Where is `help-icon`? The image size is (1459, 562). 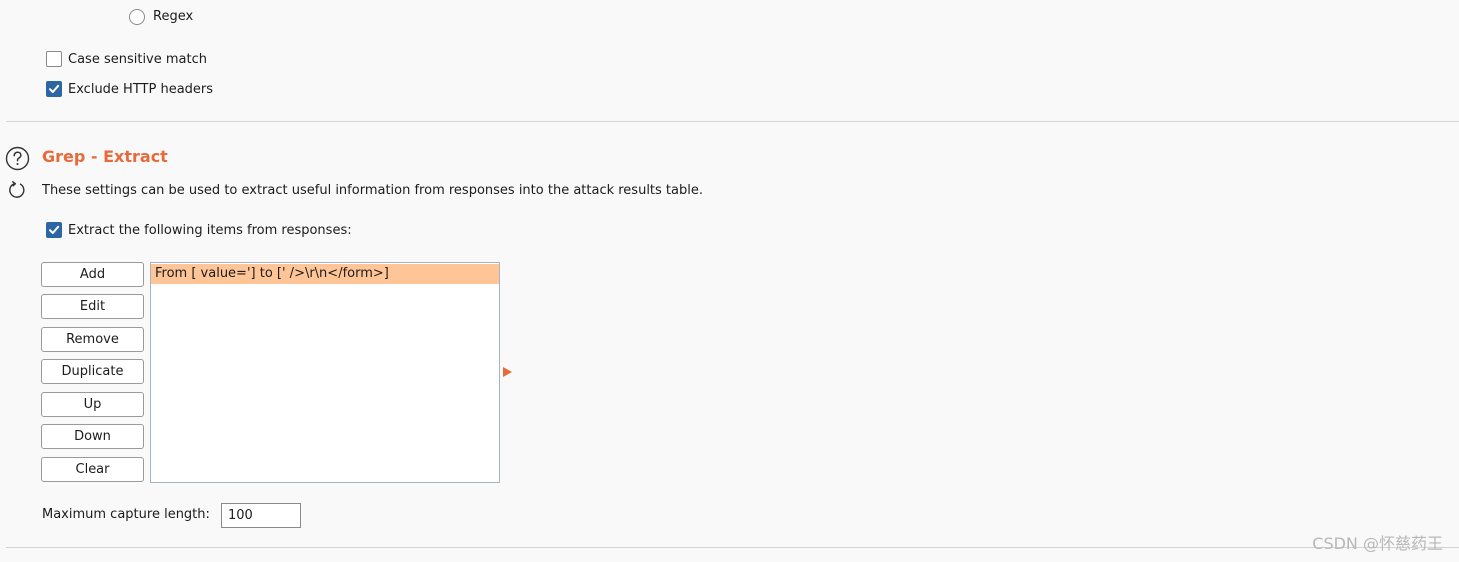
help-icon is located at coordinates (17, 158).